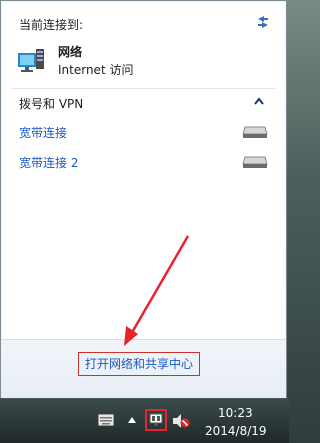 The width and height of the screenshot is (320, 443). I want to click on divider, so click(143, 88).